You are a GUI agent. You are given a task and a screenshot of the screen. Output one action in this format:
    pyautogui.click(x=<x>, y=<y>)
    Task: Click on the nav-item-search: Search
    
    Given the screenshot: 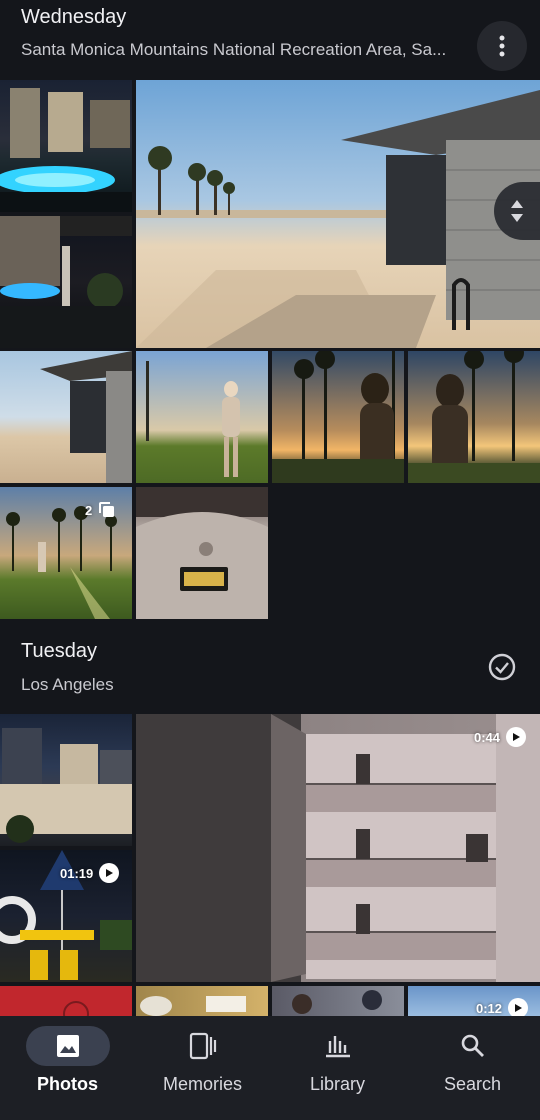 What is the action you would take?
    pyautogui.click(x=472, y=1068)
    